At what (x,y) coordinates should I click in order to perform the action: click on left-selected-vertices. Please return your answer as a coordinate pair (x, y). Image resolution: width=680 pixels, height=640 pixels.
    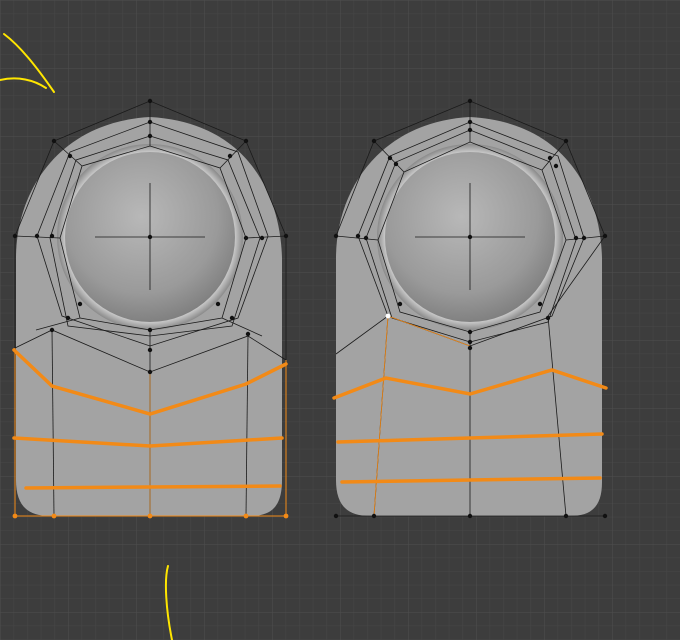
    Looking at the image, I should click on (150, 516).